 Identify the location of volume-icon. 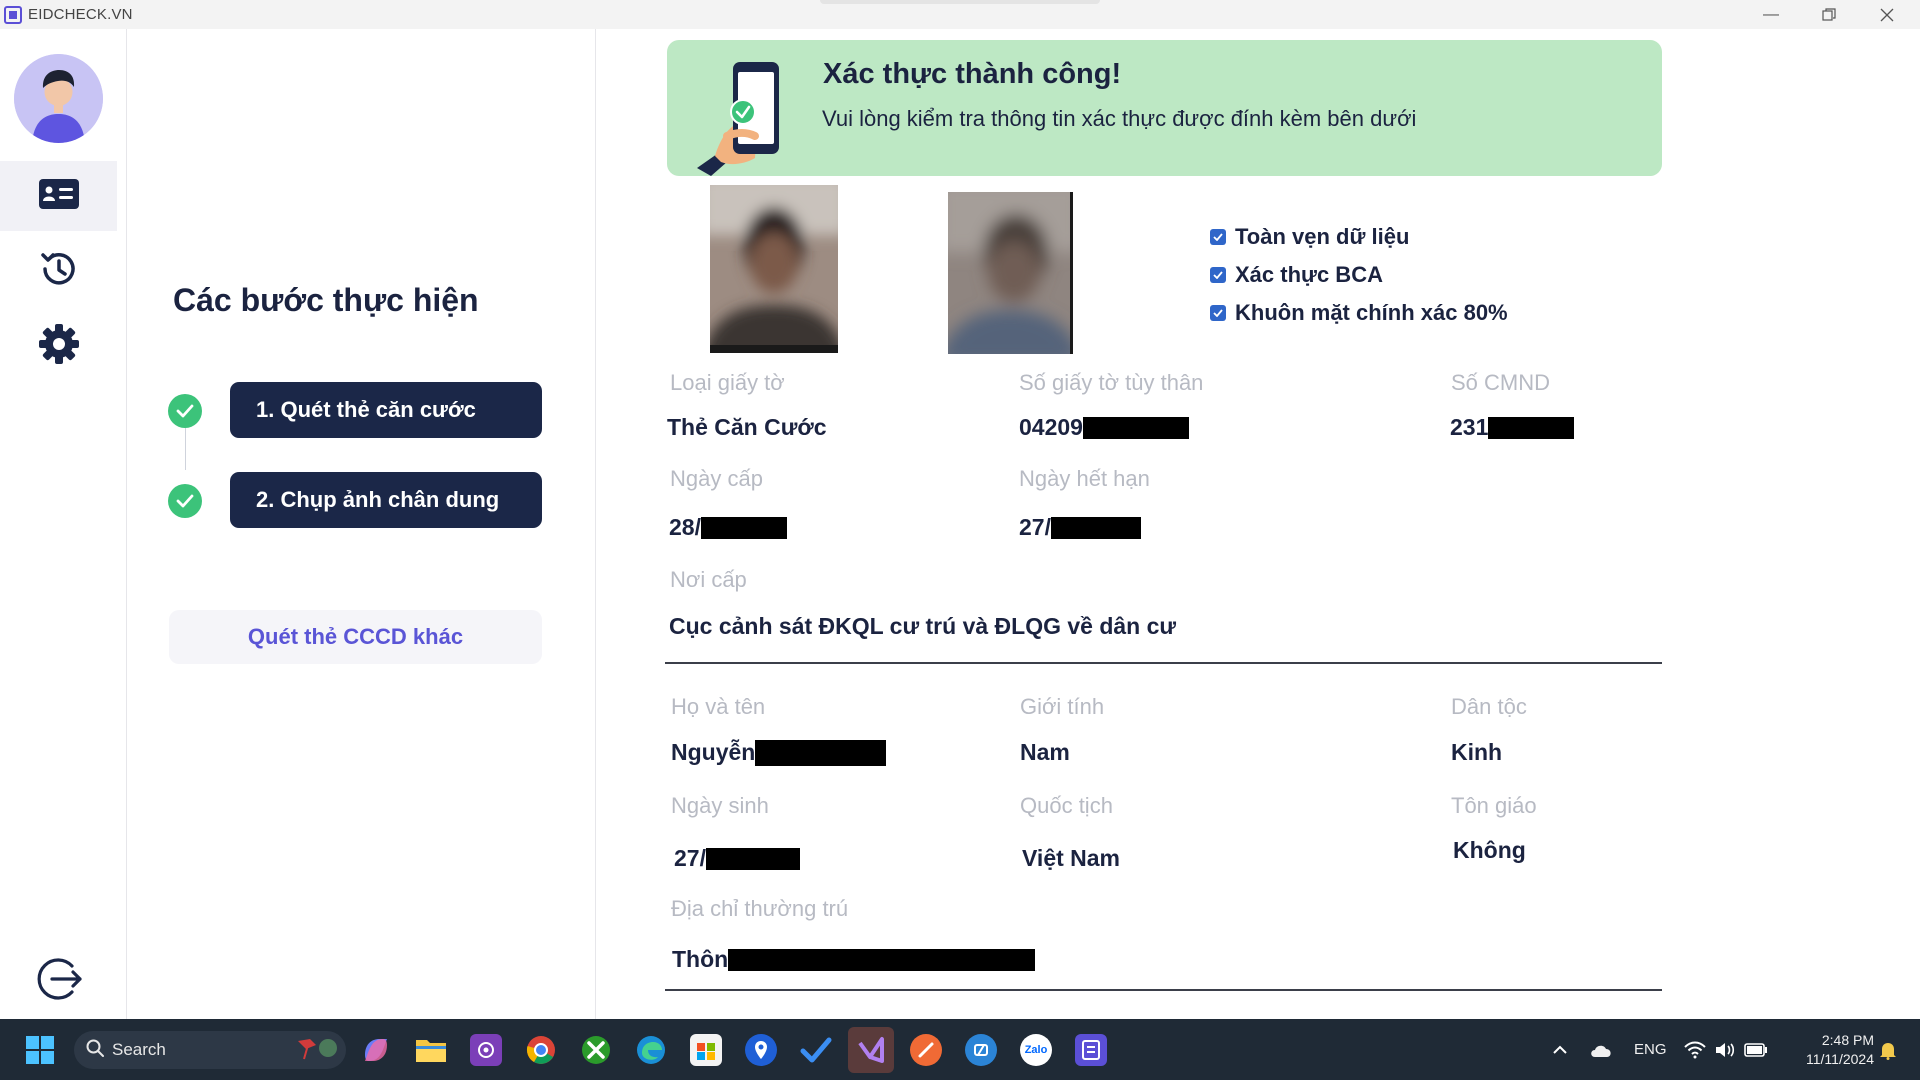
(1725, 1050).